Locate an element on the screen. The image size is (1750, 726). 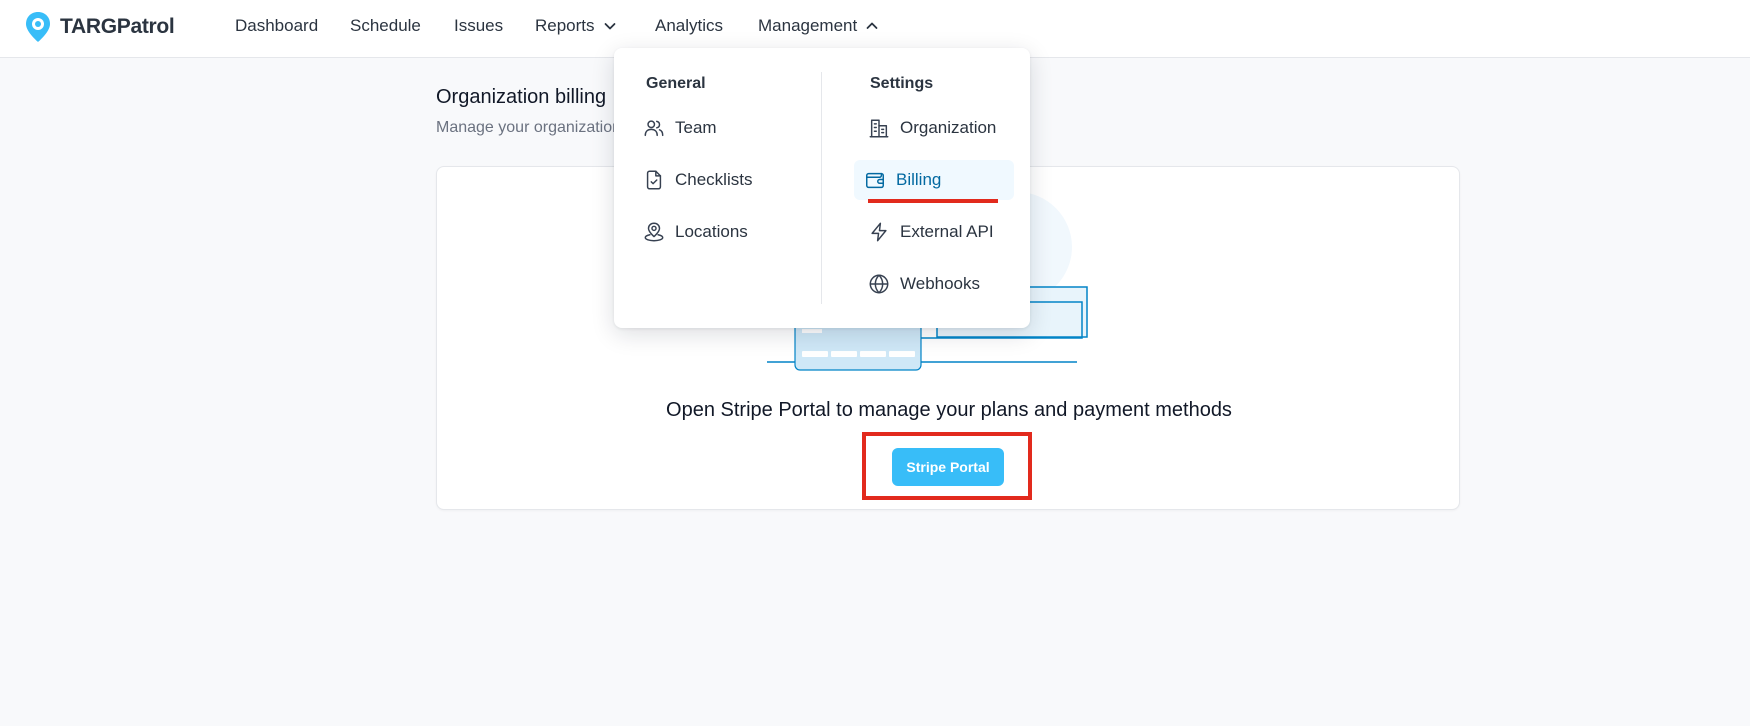
wallet-icon is located at coordinates (875, 180).